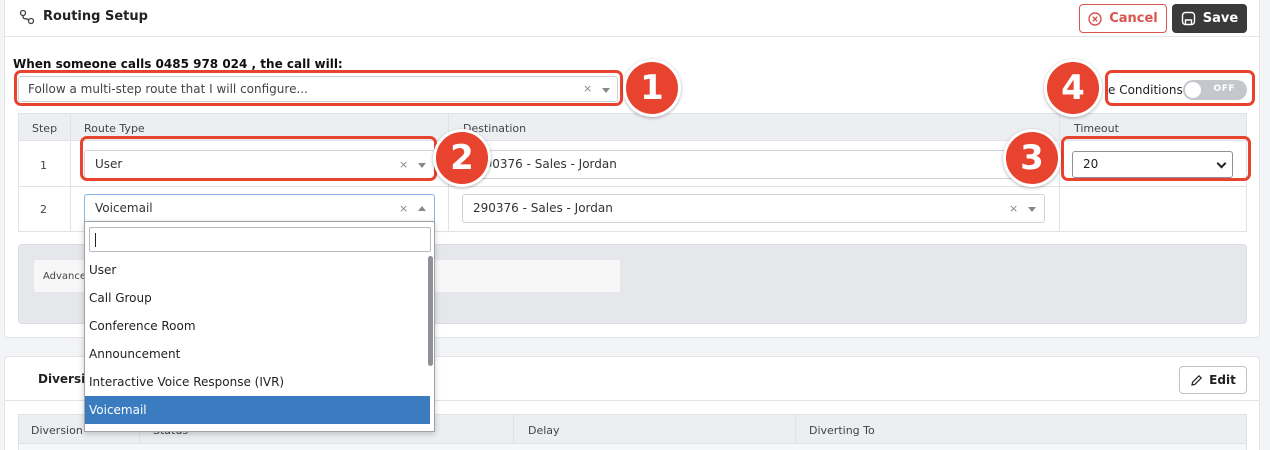 The width and height of the screenshot is (1270, 450). Describe the element at coordinates (544, 430) in the screenshot. I see `column-delay: Delay` at that location.